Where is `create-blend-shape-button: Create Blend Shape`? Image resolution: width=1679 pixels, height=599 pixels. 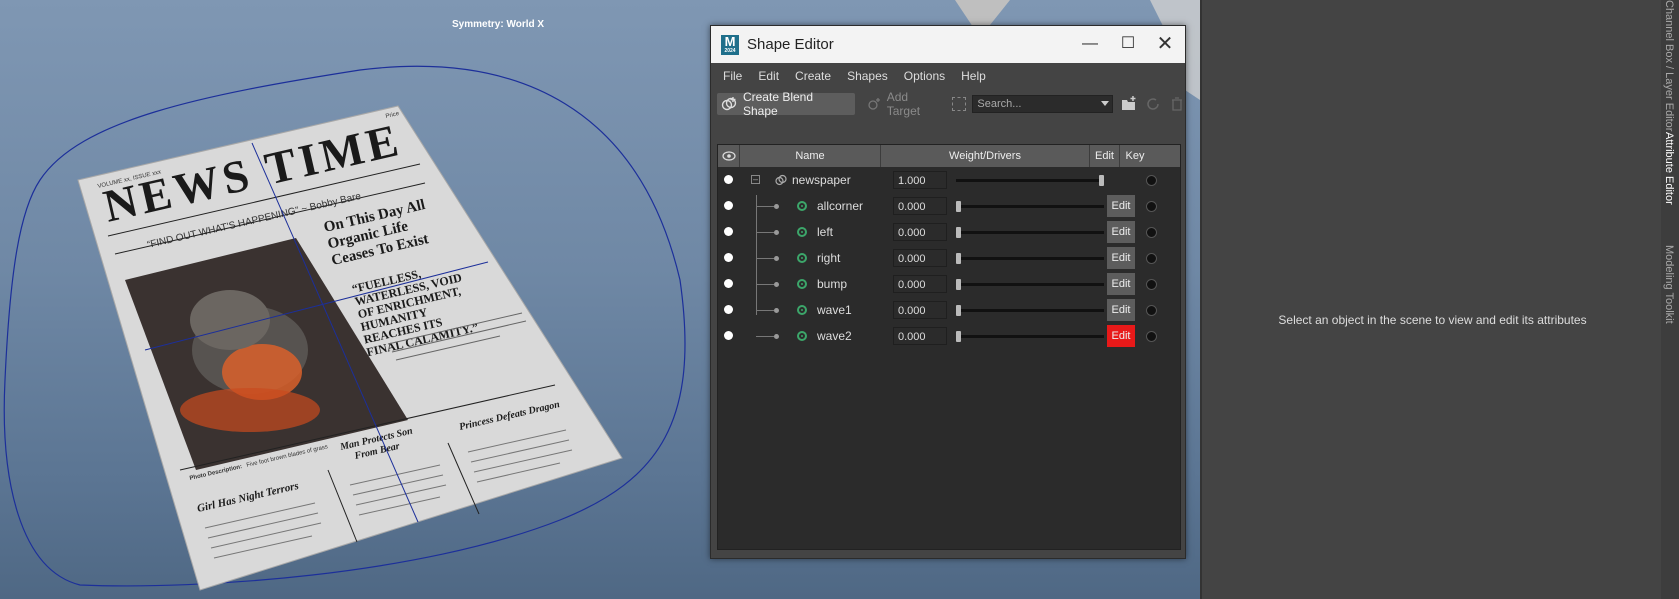 create-blend-shape-button: Create Blend Shape is located at coordinates (786, 104).